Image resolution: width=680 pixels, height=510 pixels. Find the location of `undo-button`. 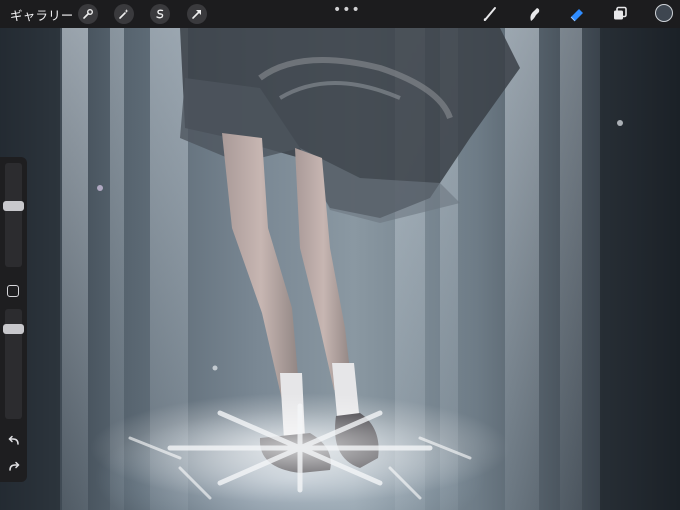

undo-button is located at coordinates (13, 440).